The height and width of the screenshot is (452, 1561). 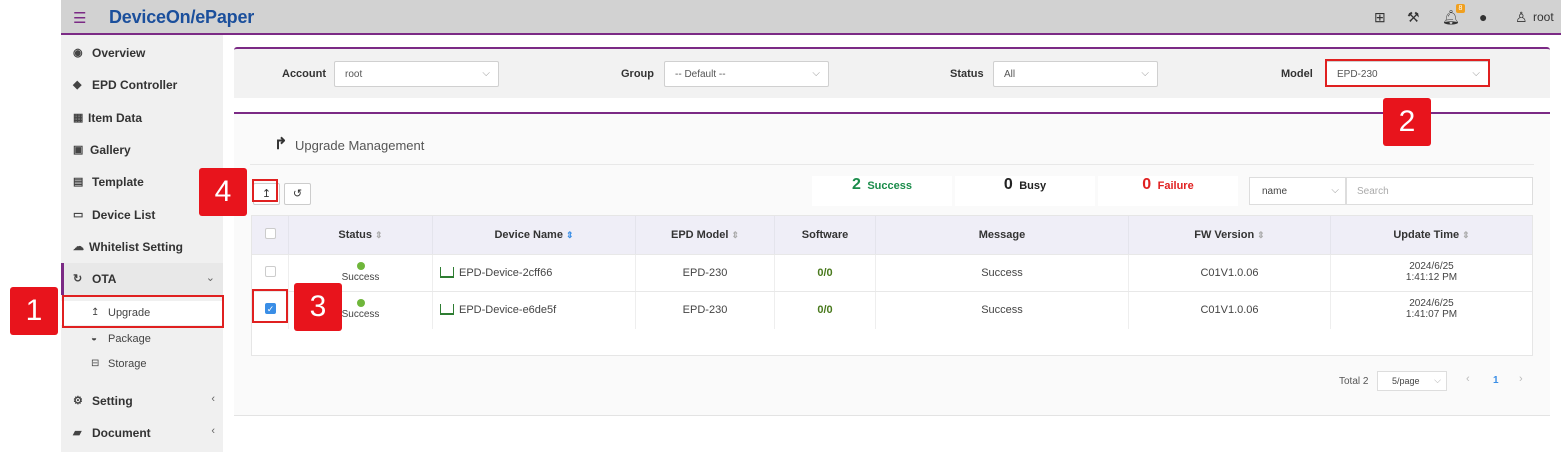 I want to click on top-bar: ☰ DeviceOn/ePaper ⊞ ⚒ 🔔︎ 8 ● ♙ root, so click(x=811, y=17).